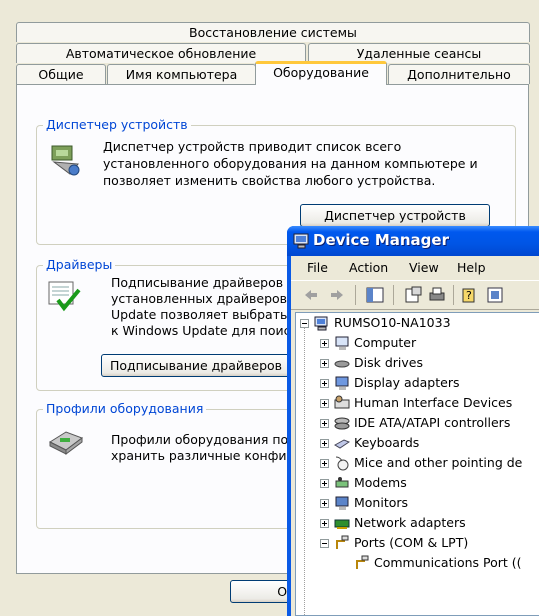 This screenshot has width=539, height=616. Describe the element at coordinates (161, 53) in the screenshot. I see `tab-automatic-updates: Автоматическое обновление` at that location.